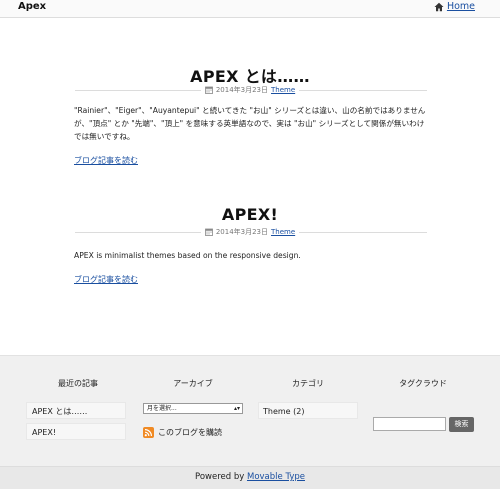  I want to click on chevron-down-icon: ▴▾, so click(236, 408).